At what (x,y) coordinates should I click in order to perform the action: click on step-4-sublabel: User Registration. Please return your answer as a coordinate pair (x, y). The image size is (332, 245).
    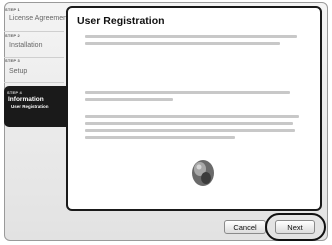
    Looking at the image, I should click on (30, 106).